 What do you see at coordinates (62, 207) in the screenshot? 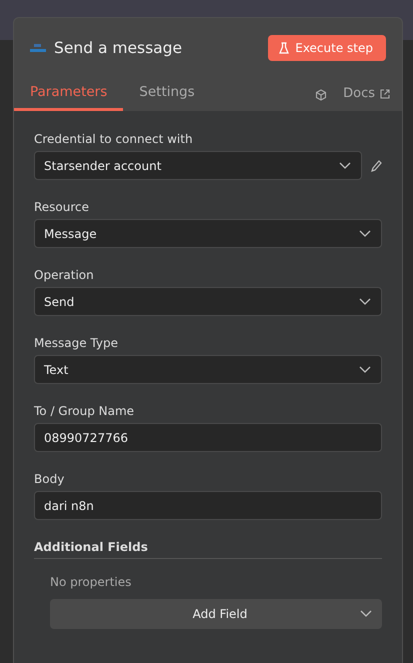
I see `field-label: Resource` at bounding box center [62, 207].